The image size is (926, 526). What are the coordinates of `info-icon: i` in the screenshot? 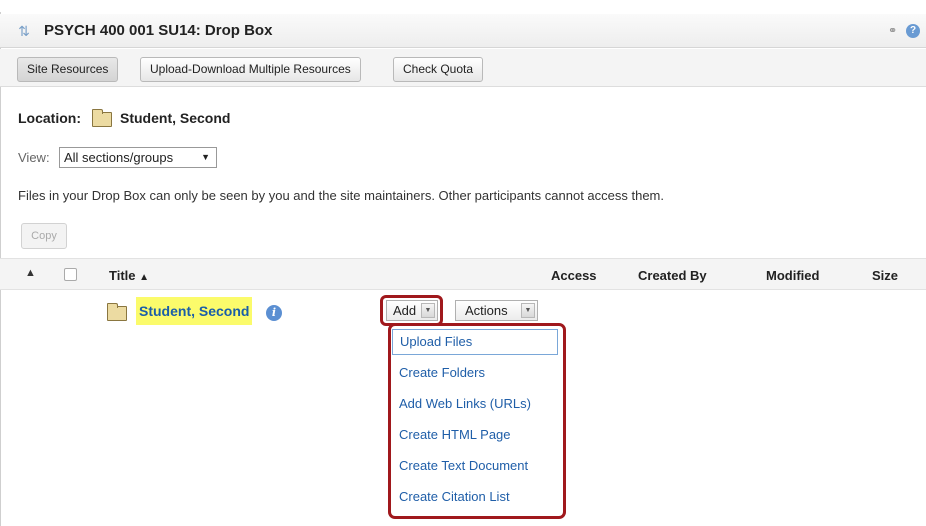 It's located at (274, 313).